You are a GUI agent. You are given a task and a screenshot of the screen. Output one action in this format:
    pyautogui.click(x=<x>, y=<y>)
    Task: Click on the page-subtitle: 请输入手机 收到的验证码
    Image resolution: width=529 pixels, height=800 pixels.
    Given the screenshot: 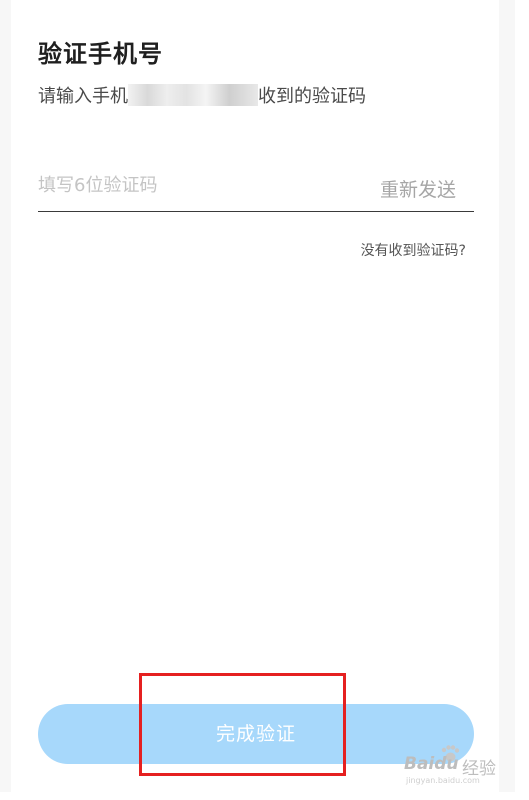 What is the action you would take?
    pyautogui.click(x=202, y=95)
    